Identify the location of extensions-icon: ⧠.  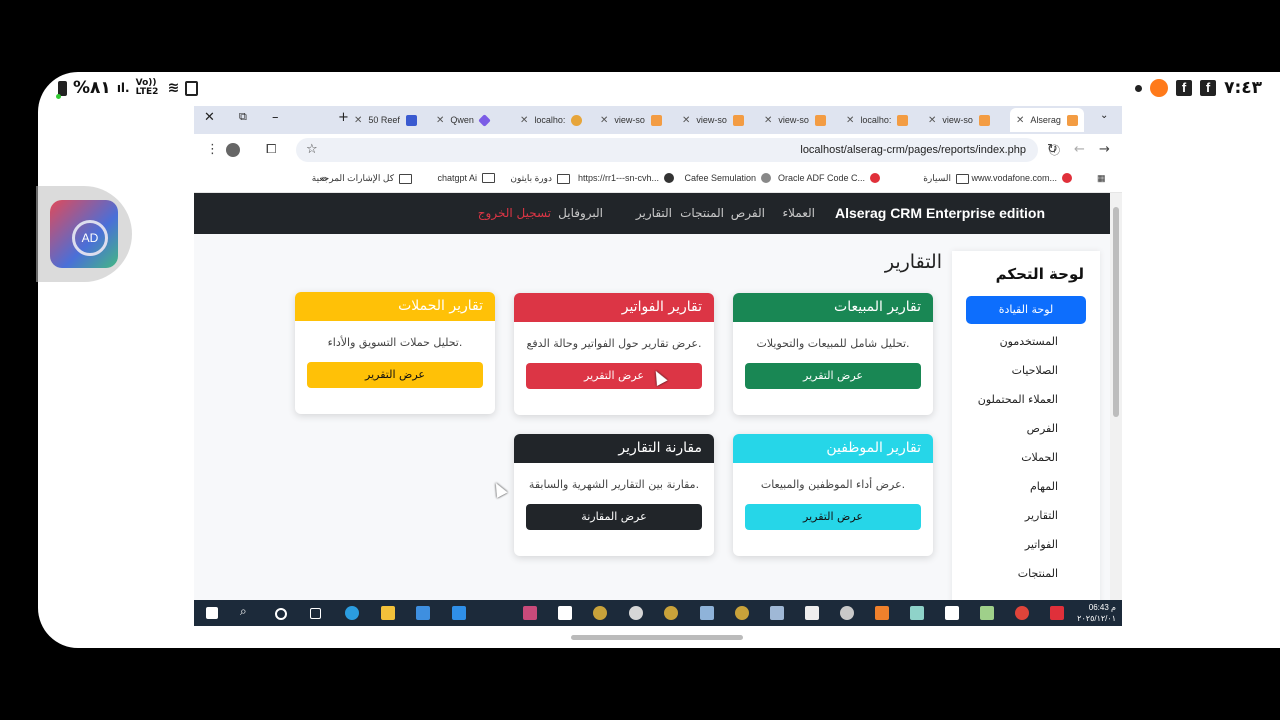
(271, 149).